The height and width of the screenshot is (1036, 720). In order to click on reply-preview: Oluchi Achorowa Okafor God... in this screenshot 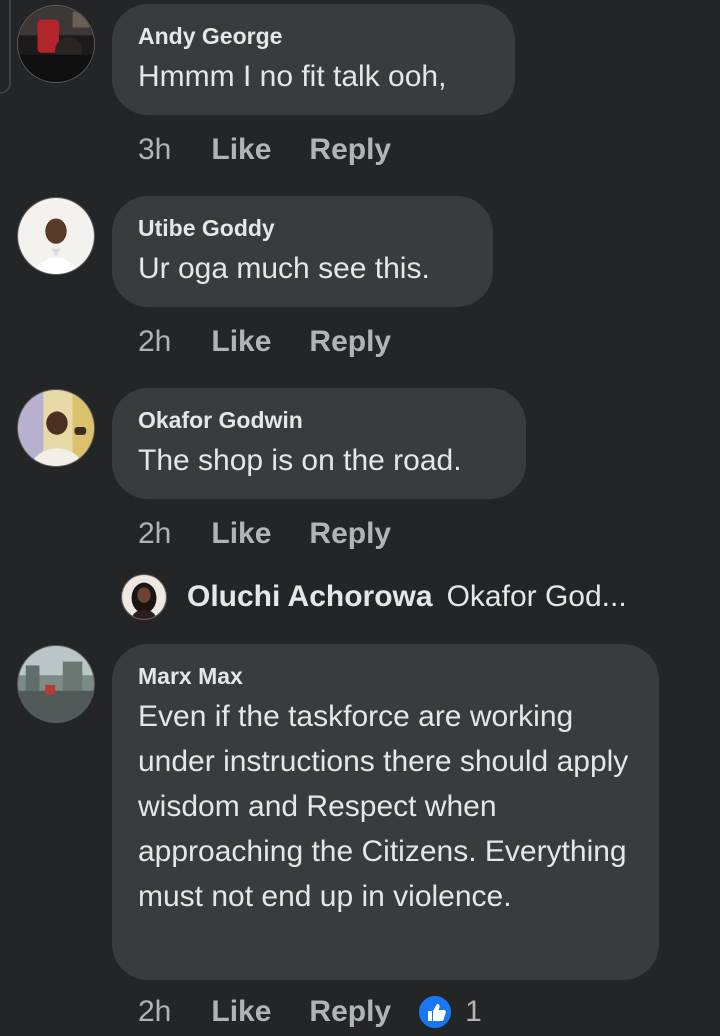, I will do `click(374, 597)`.